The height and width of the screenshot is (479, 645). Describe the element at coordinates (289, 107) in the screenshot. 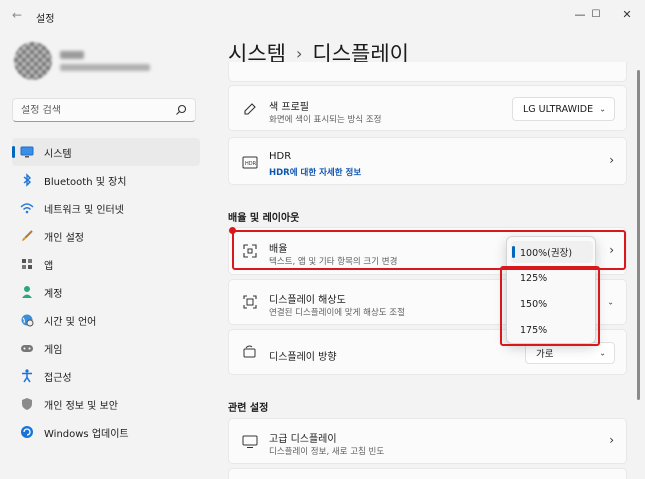

I see `color-profile-title: 색 프로필` at that location.